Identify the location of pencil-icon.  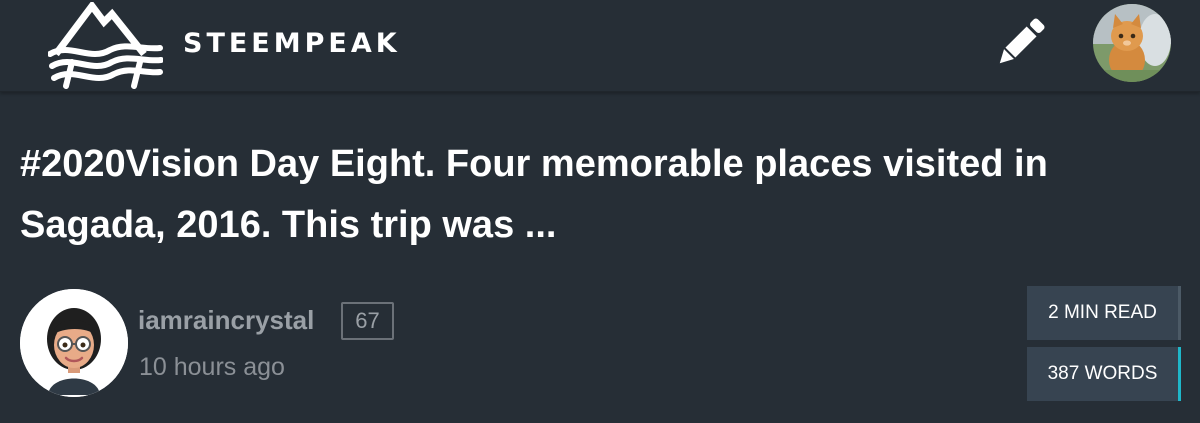
(1021, 42).